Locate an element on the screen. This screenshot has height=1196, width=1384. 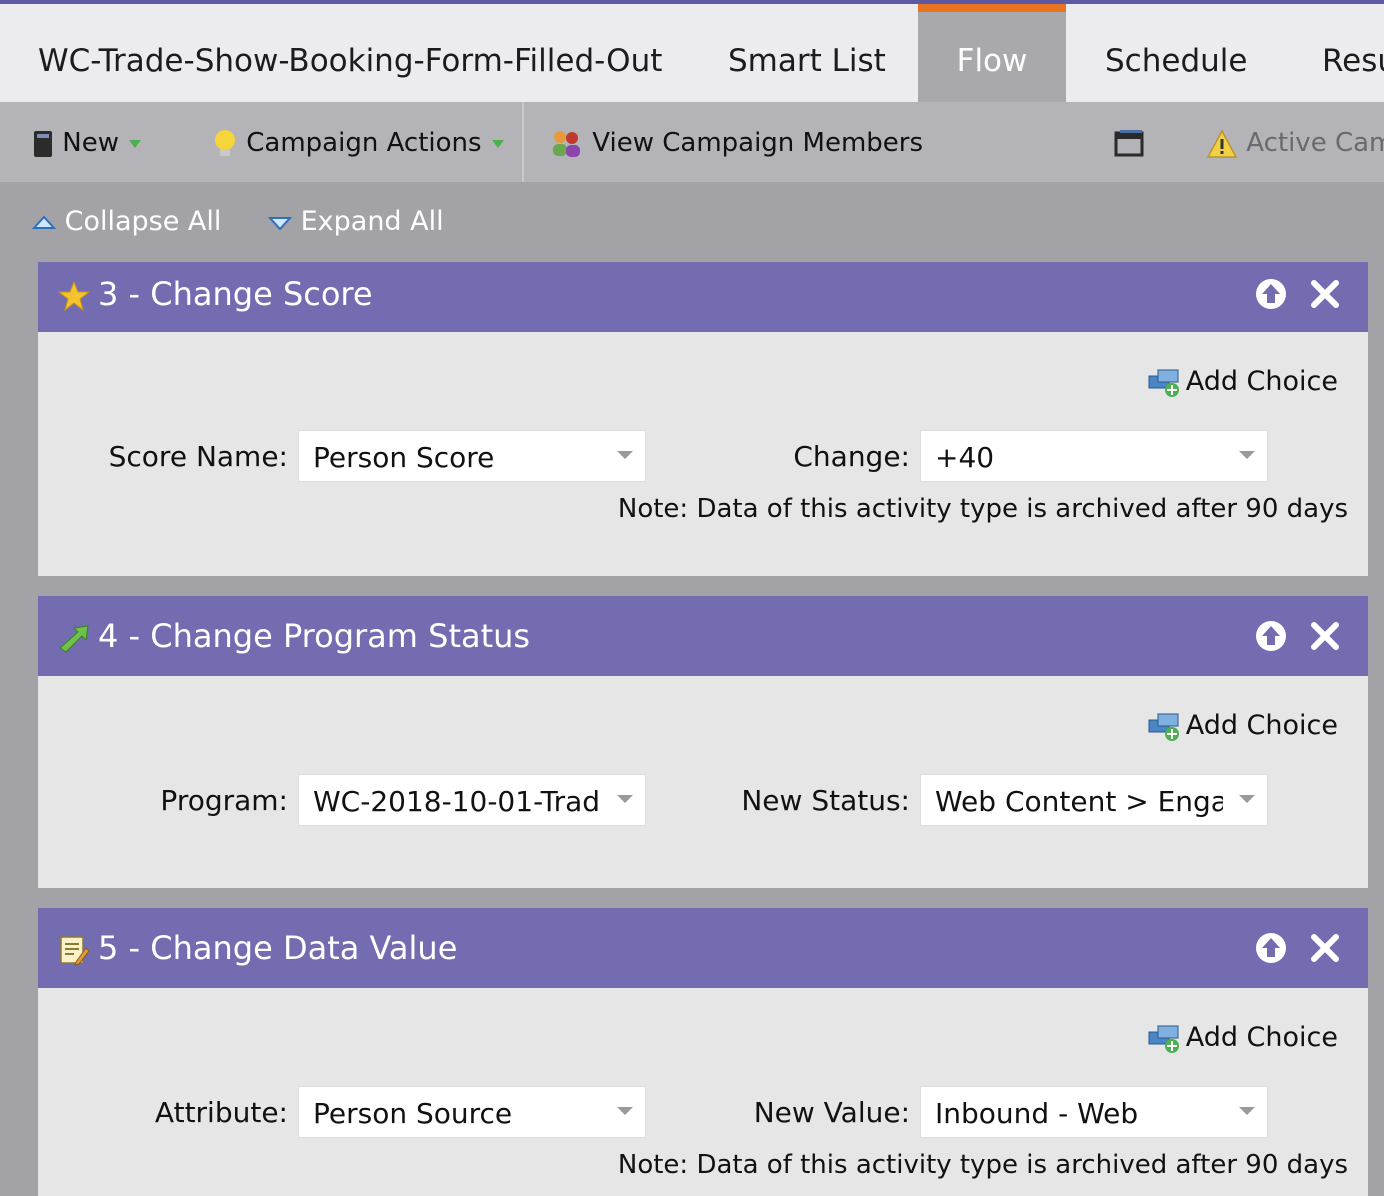
campaign-name-title: WC-Trade-Show-Booking-Form-Filled-Out is located at coordinates (350, 61).